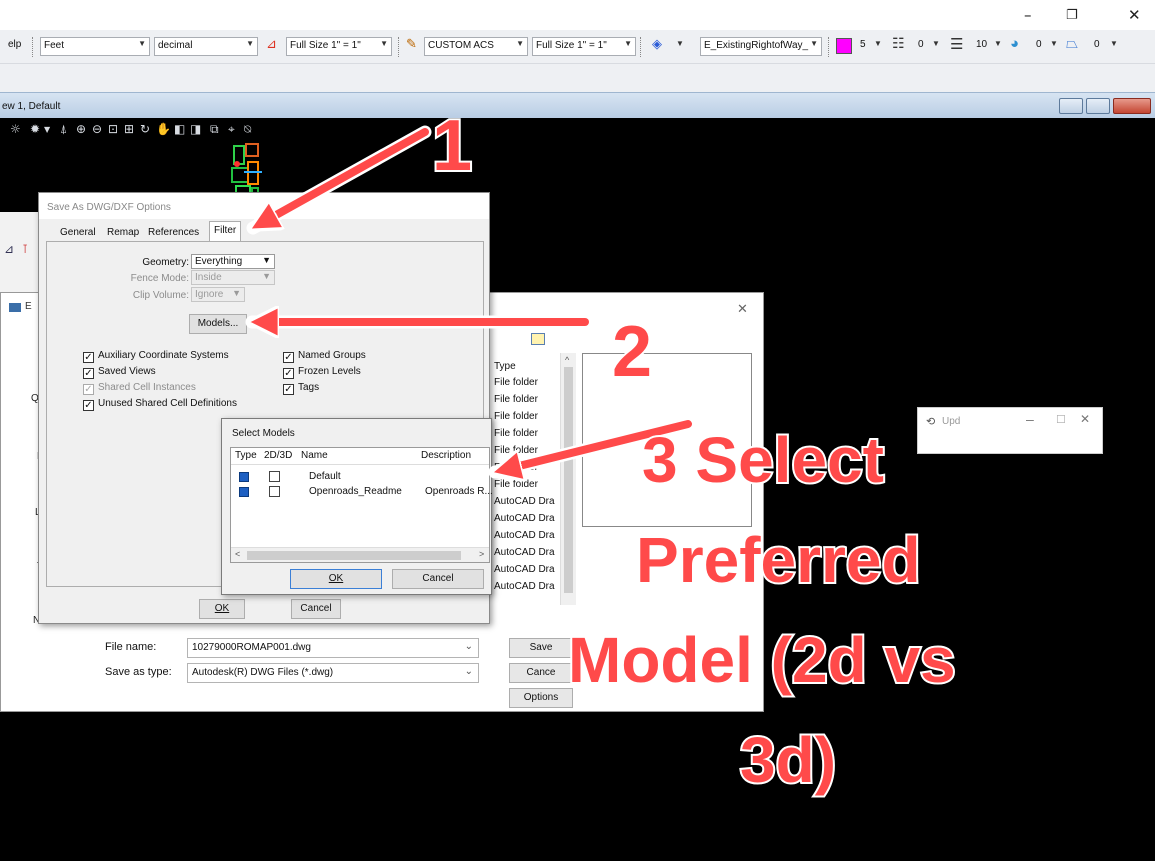 This screenshot has width=1155, height=861. What do you see at coordinates (541, 648) in the screenshot?
I see `save-button: Save` at bounding box center [541, 648].